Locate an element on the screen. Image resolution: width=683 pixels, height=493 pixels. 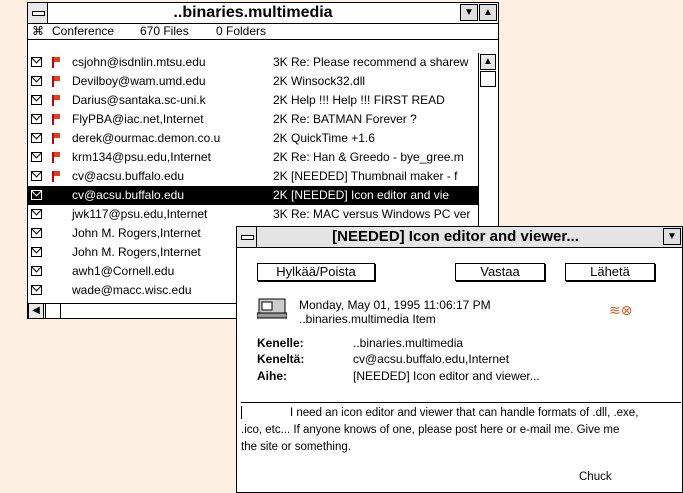
list-item: Devilboy@wam.umd.edu 2K Winsock32.dll is located at coordinates (254, 81).